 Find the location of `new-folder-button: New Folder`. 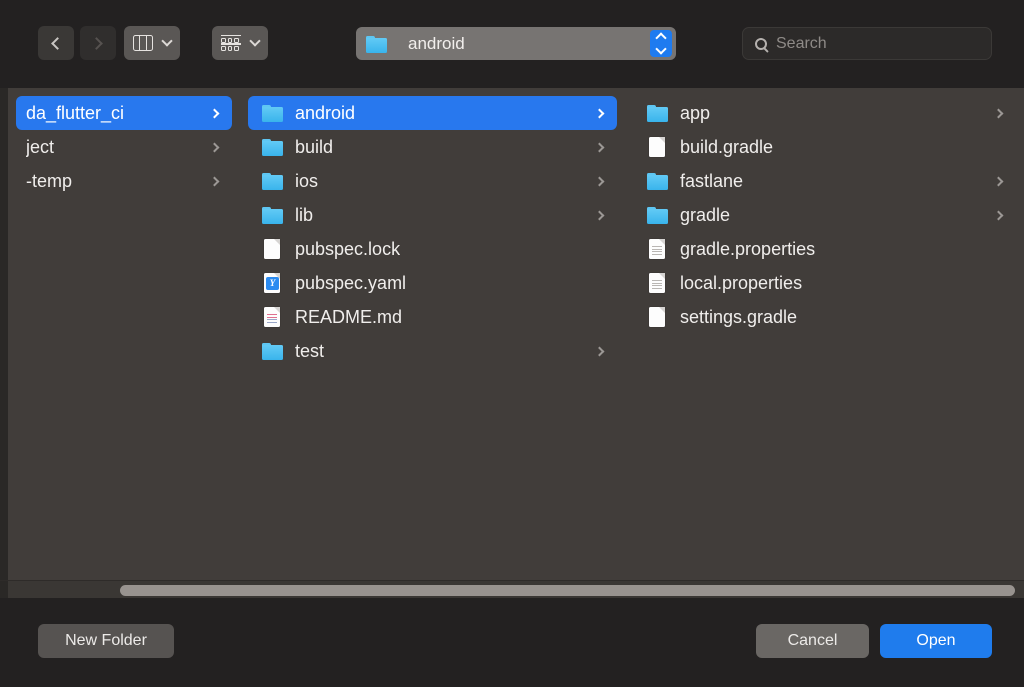

new-folder-button: New Folder is located at coordinates (106, 641).